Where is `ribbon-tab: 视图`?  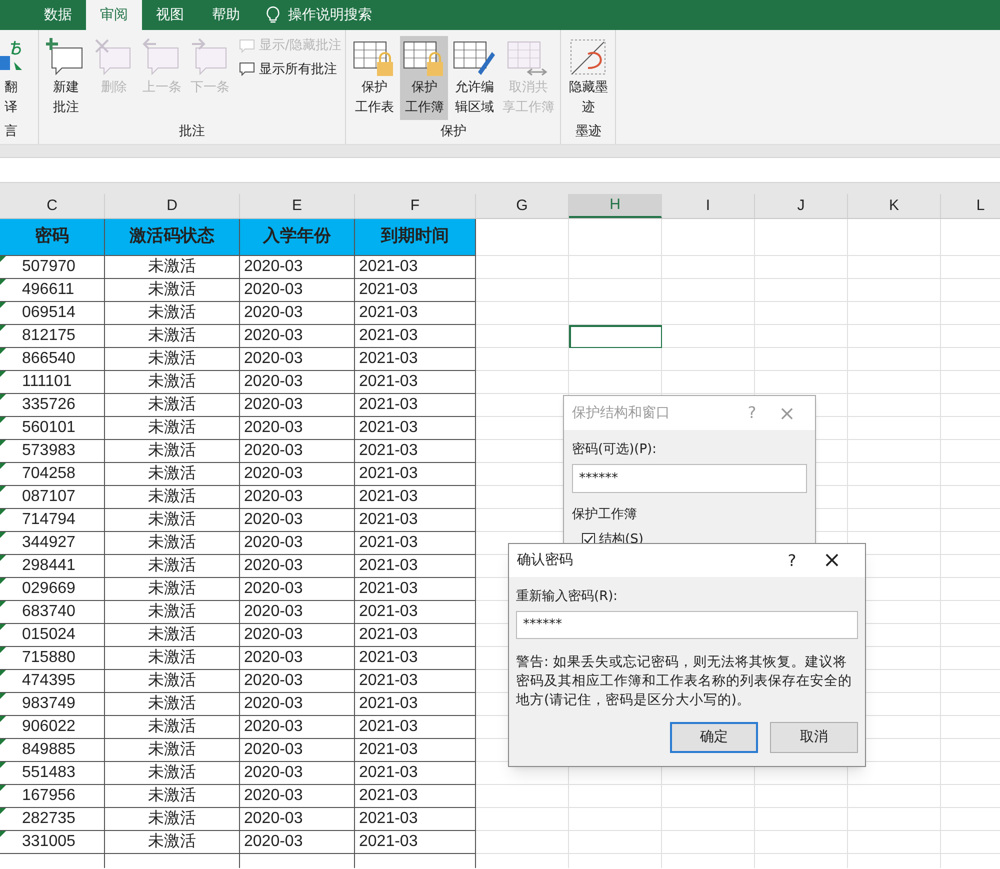
ribbon-tab: 视图 is located at coordinates (170, 15).